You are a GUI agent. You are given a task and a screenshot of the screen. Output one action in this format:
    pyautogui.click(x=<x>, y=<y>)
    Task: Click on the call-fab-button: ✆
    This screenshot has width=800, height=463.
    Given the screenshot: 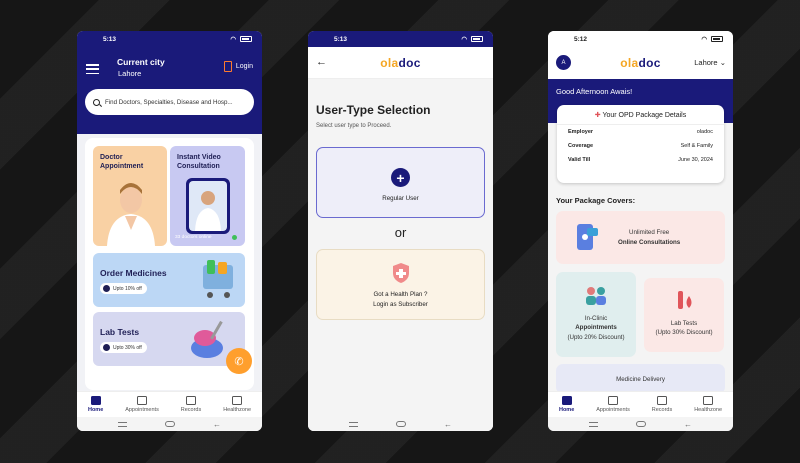 What is the action you would take?
    pyautogui.click(x=239, y=361)
    